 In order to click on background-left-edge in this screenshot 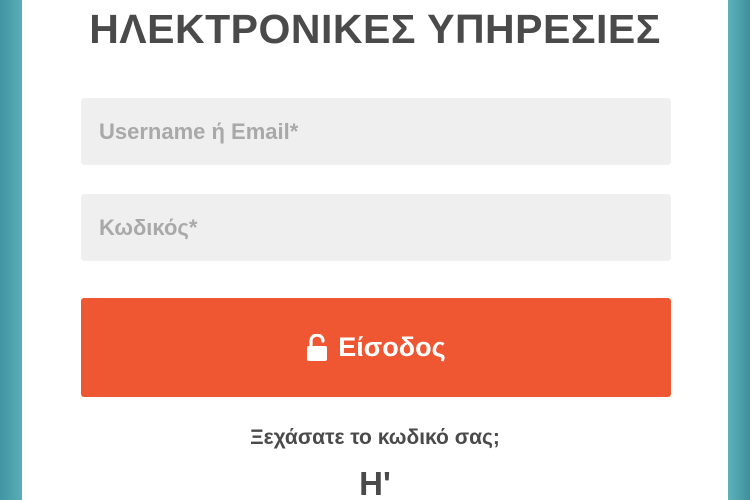, I will do `click(11, 250)`.